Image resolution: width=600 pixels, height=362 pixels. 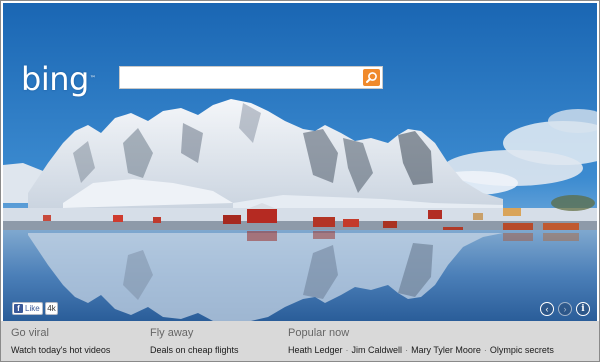 I want to click on footer-heading: Fly away, so click(x=172, y=333).